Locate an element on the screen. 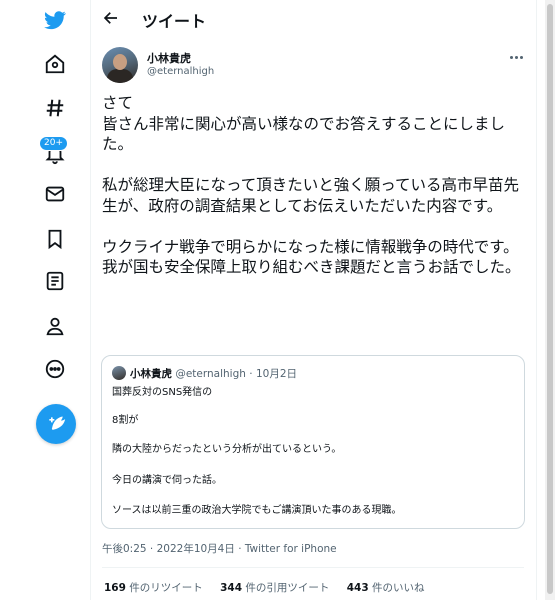  feather-plus-icon is located at coordinates (57, 423).